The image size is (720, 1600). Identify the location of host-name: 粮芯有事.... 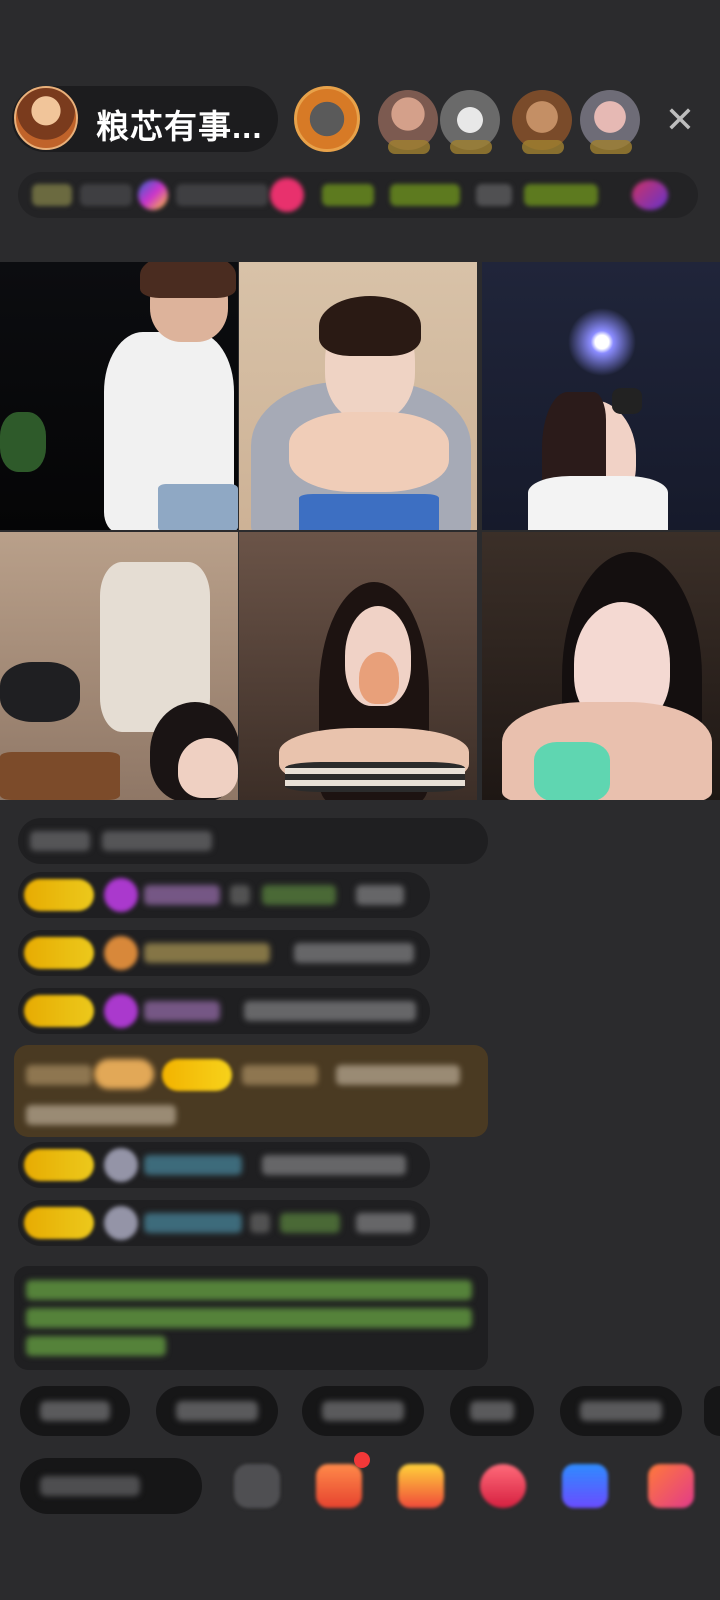
(179, 124).